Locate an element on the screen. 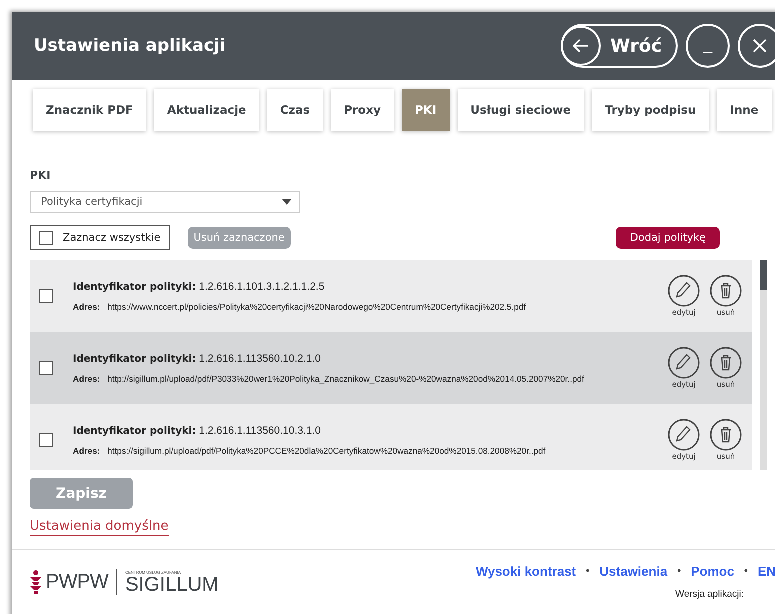  footer-link: Pomoc is located at coordinates (712, 571).